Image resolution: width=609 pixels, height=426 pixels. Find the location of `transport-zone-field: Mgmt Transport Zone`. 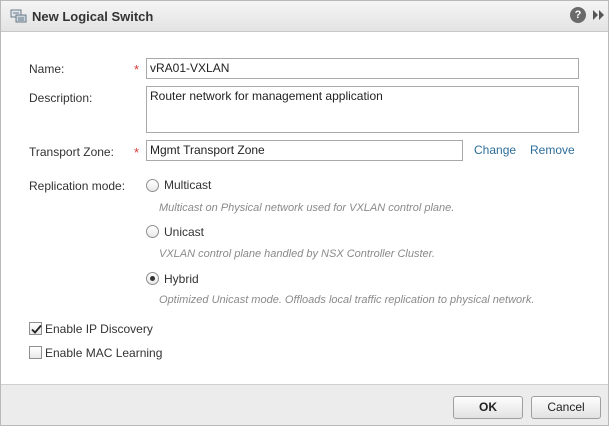

transport-zone-field: Mgmt Transport Zone is located at coordinates (304, 150).